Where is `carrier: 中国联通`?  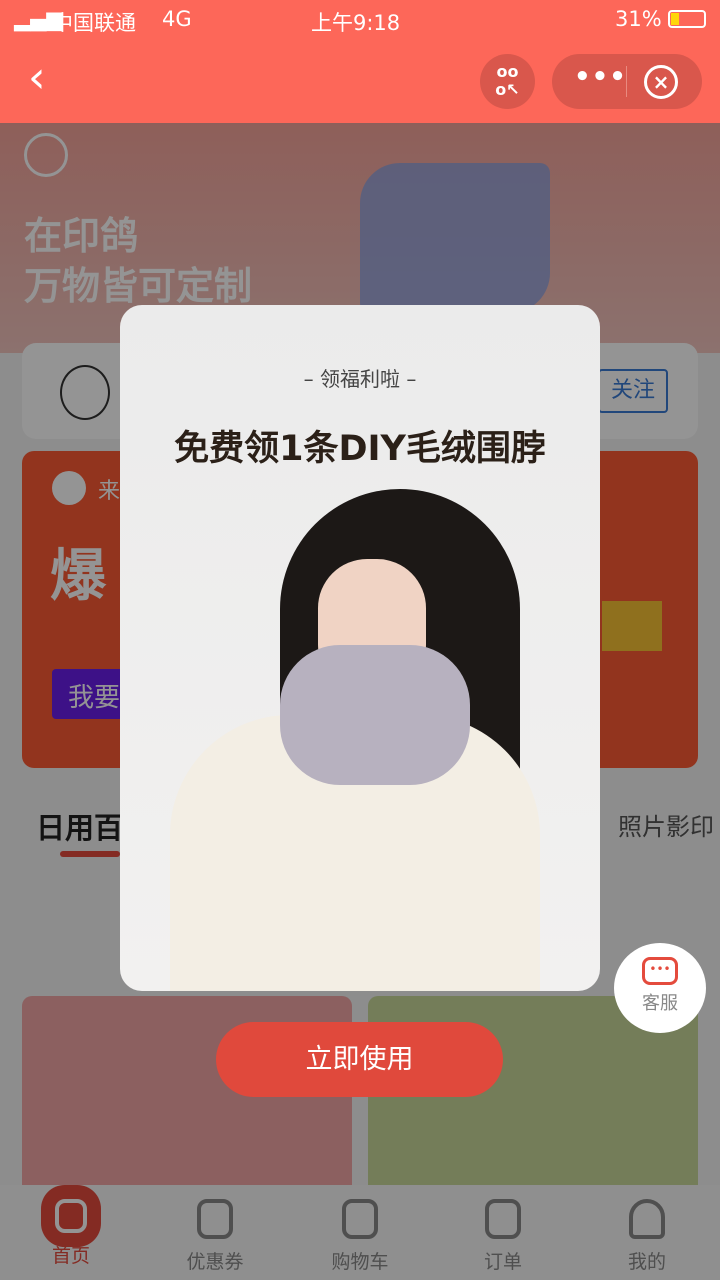 carrier: 中国联通 is located at coordinates (94, 23).